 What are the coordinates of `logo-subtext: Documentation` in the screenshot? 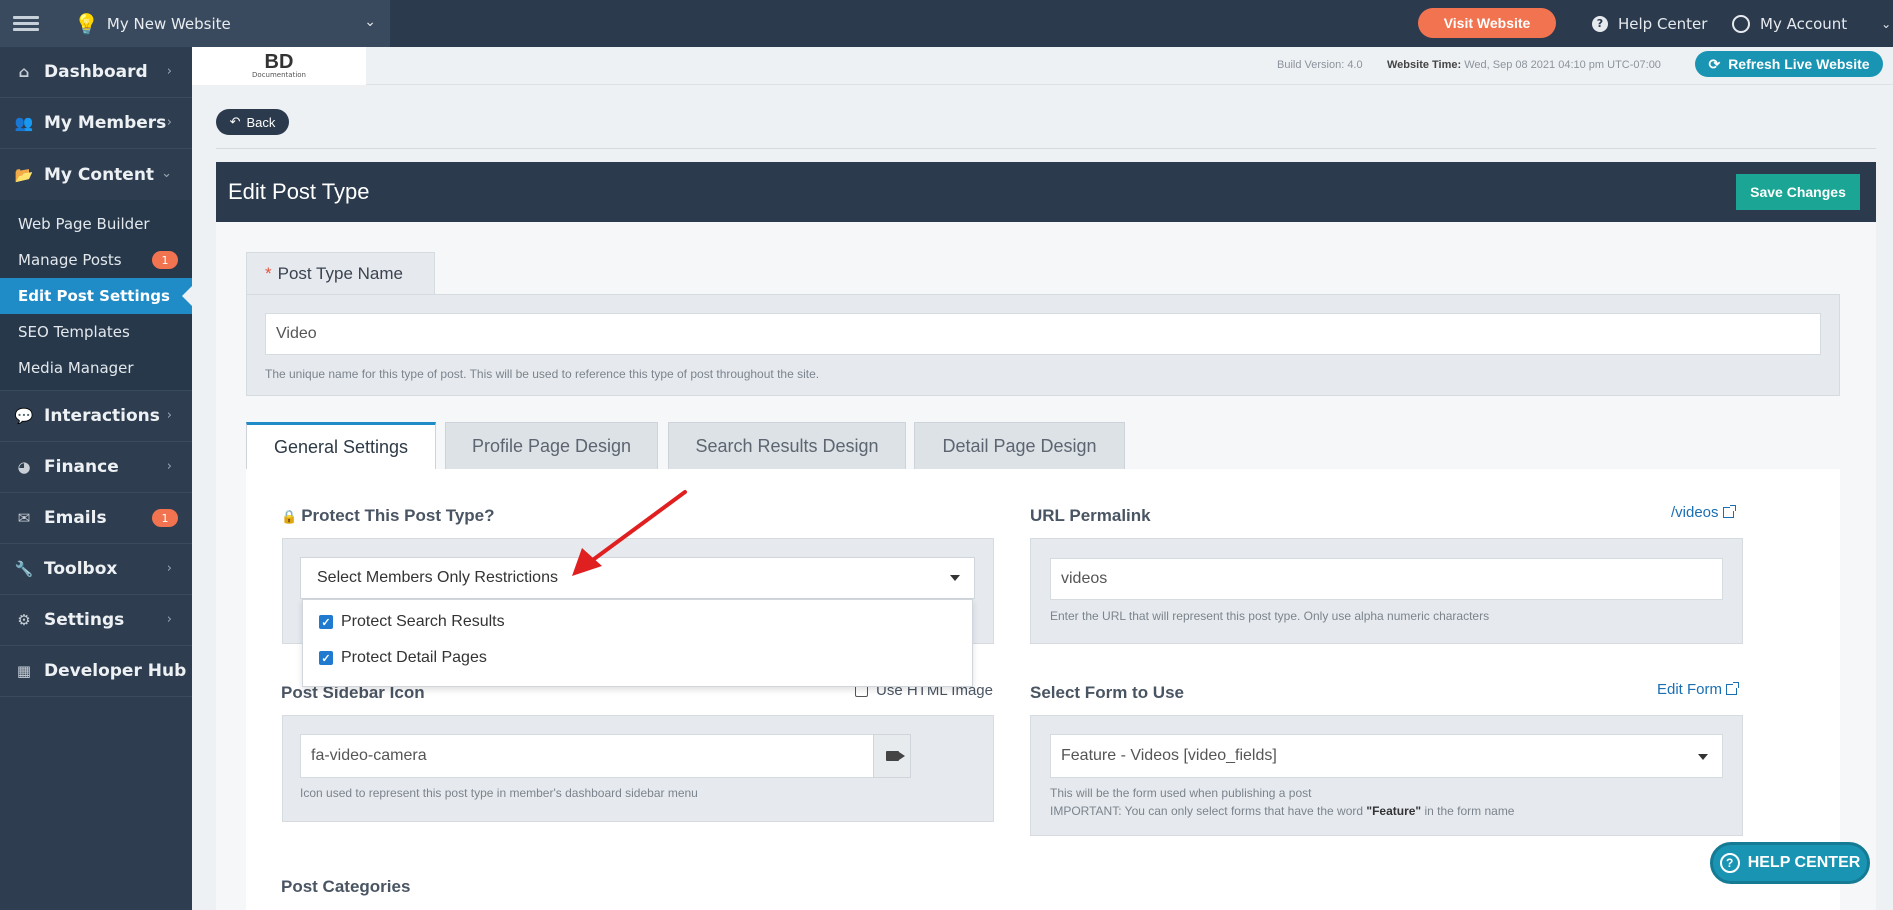 It's located at (279, 75).